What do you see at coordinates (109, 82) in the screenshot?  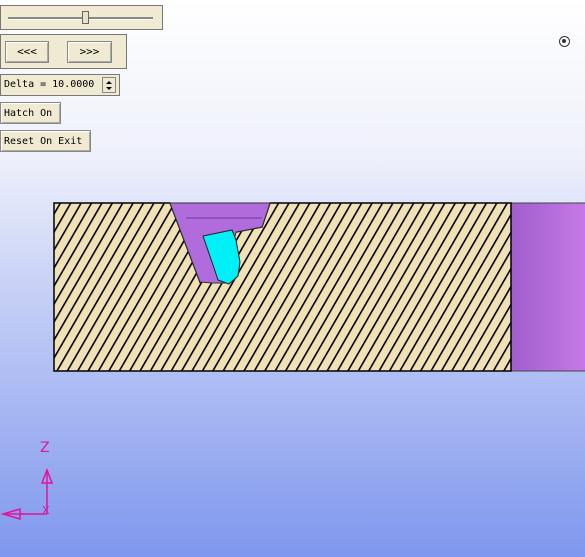 I see `spin-up-icon` at bounding box center [109, 82].